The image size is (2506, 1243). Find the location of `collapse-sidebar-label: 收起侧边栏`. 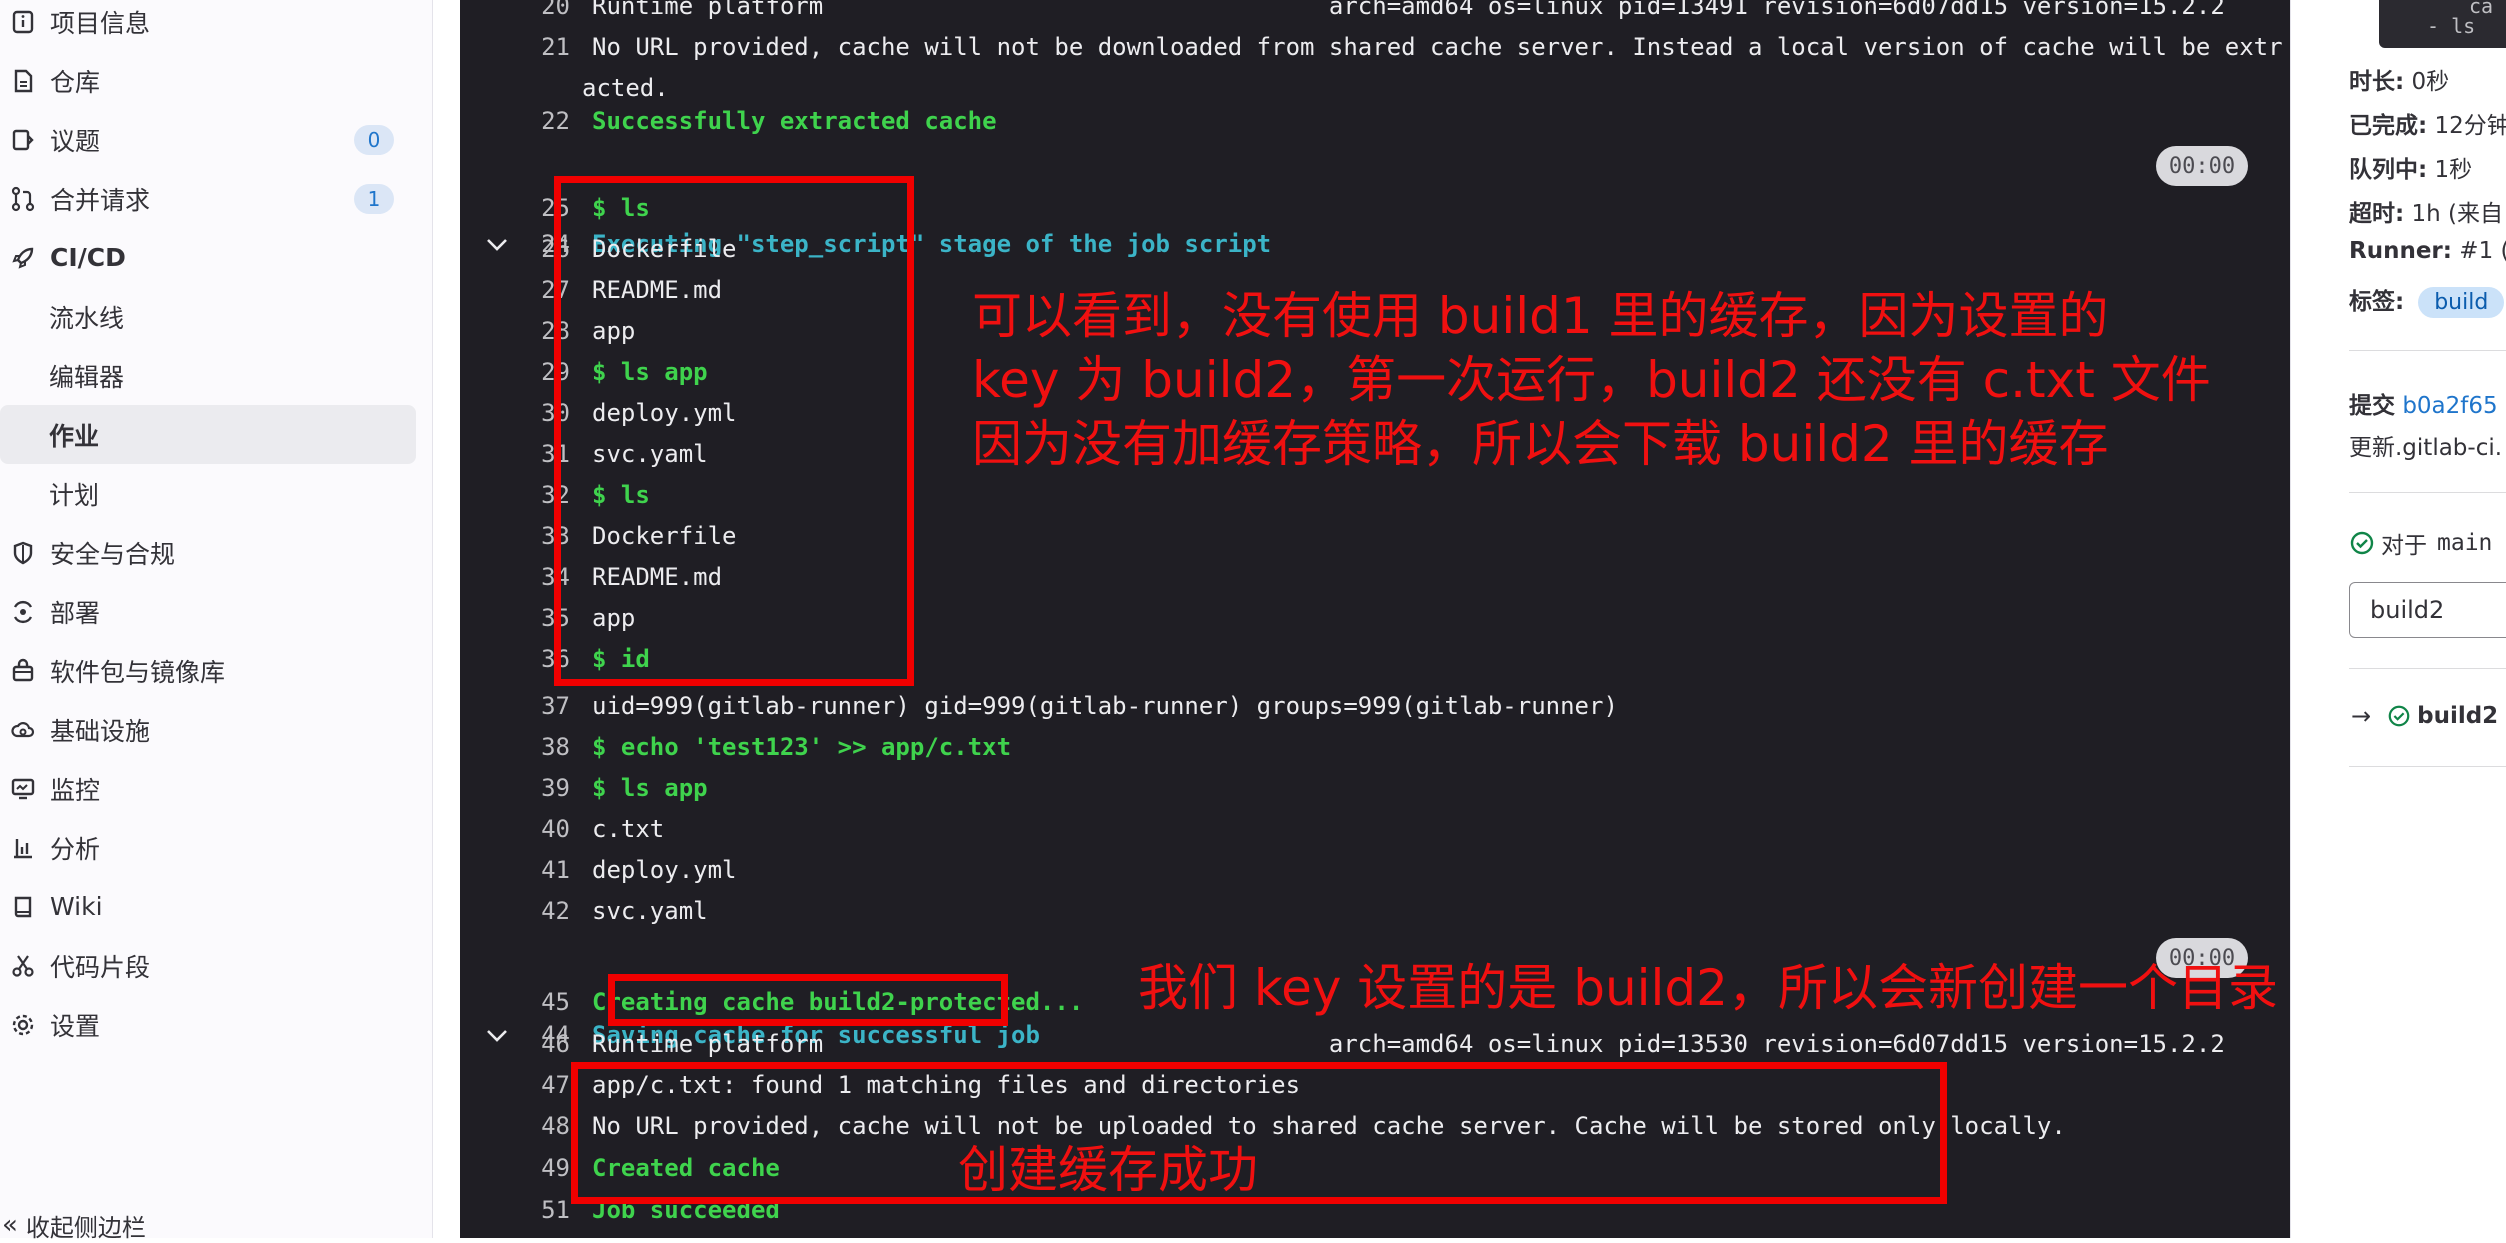

collapse-sidebar-label: 收起侧边栏 is located at coordinates (85, 1227).